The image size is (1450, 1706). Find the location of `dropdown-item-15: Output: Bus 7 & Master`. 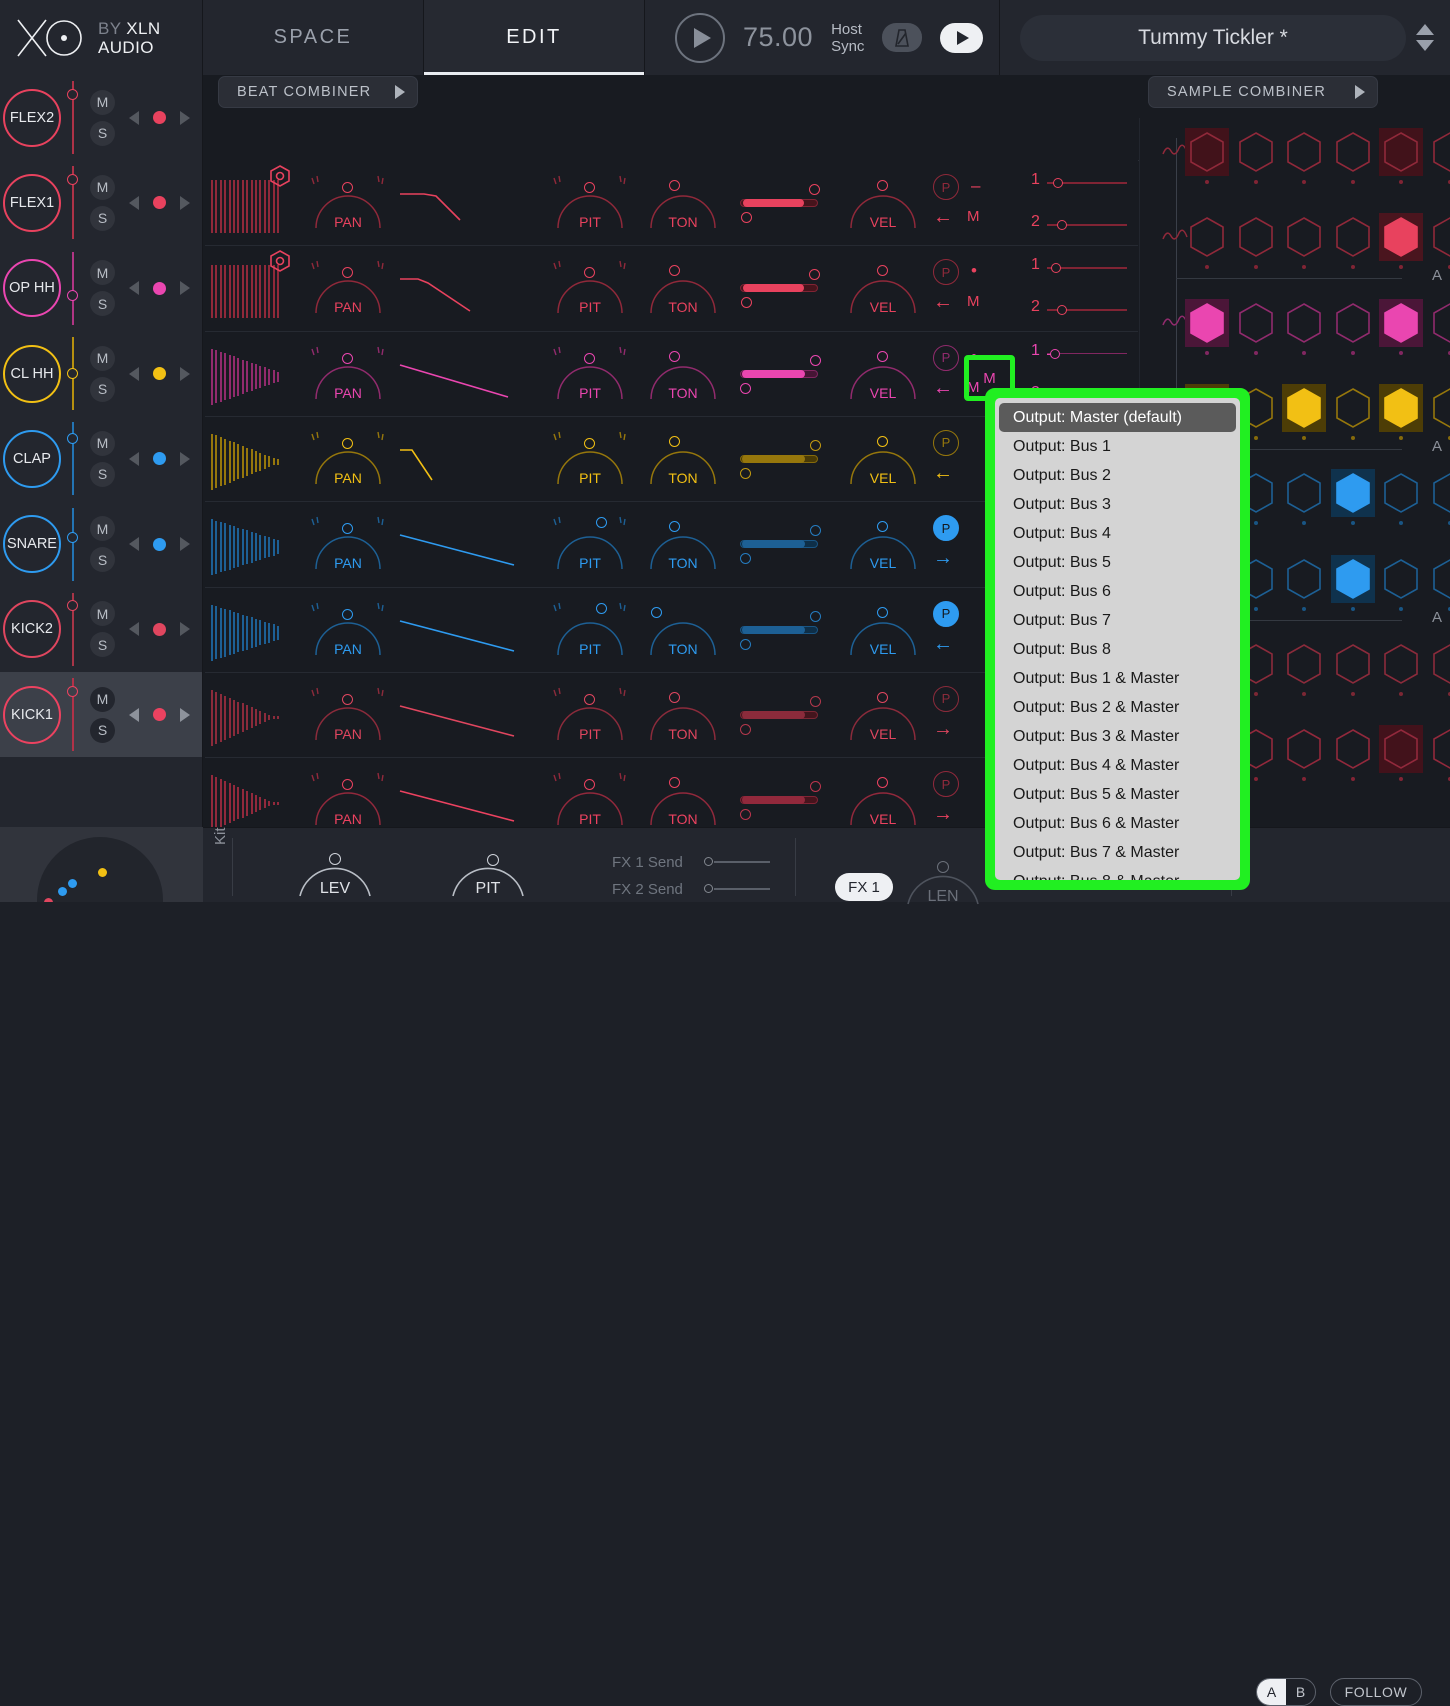

dropdown-item-15: Output: Bus 7 & Master is located at coordinates (1117, 852).